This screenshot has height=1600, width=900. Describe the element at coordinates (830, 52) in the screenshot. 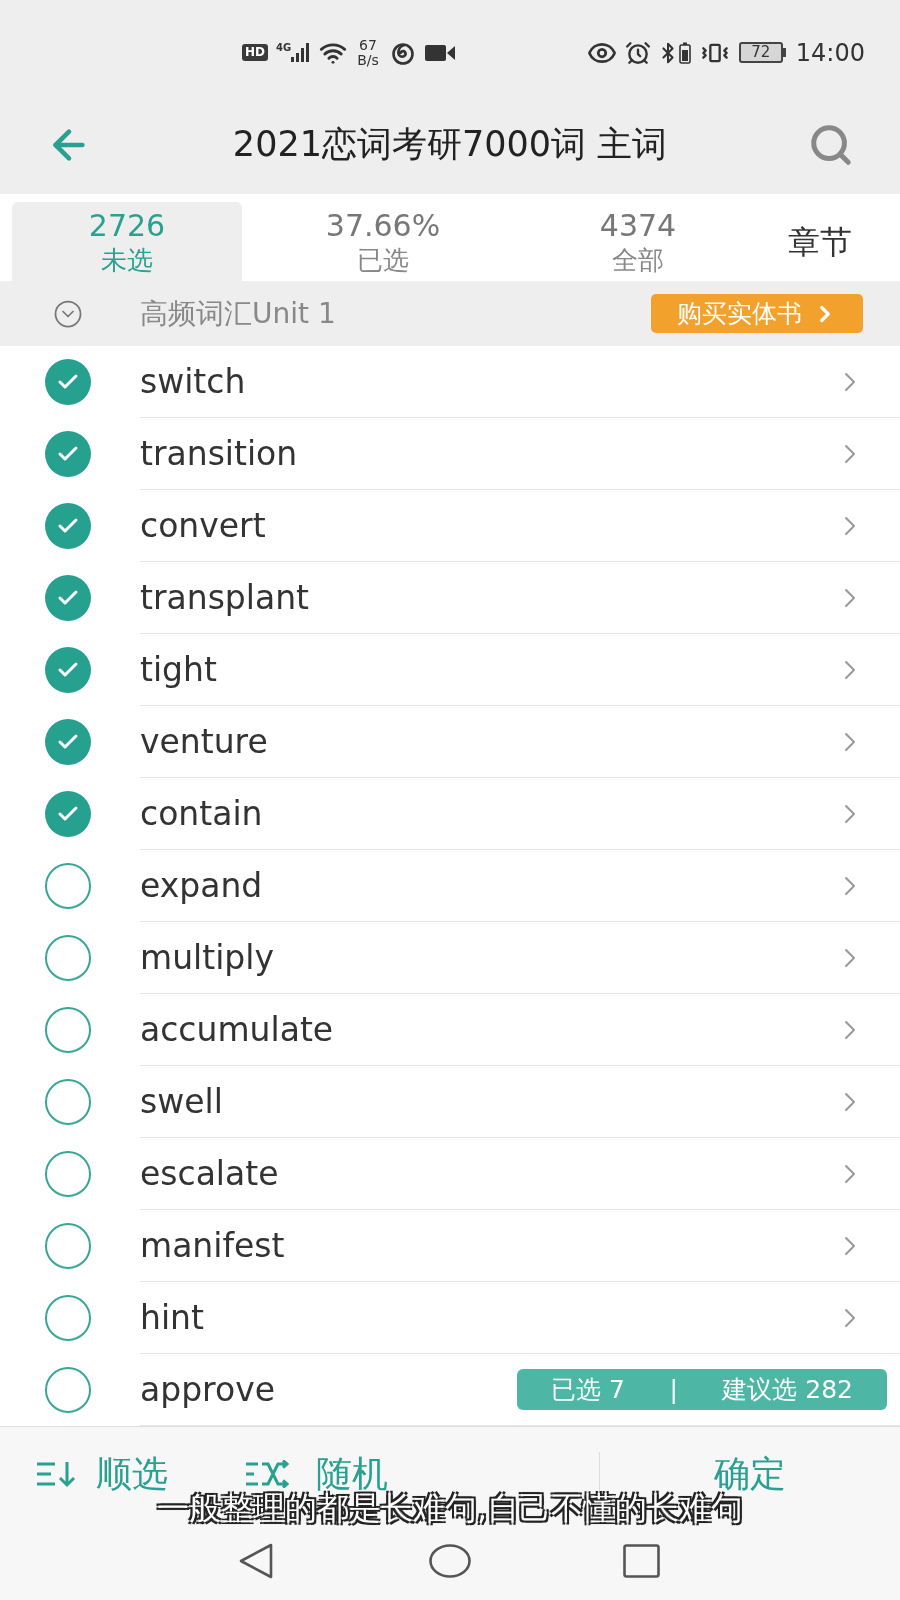

I see `clock-time: 14:00` at that location.